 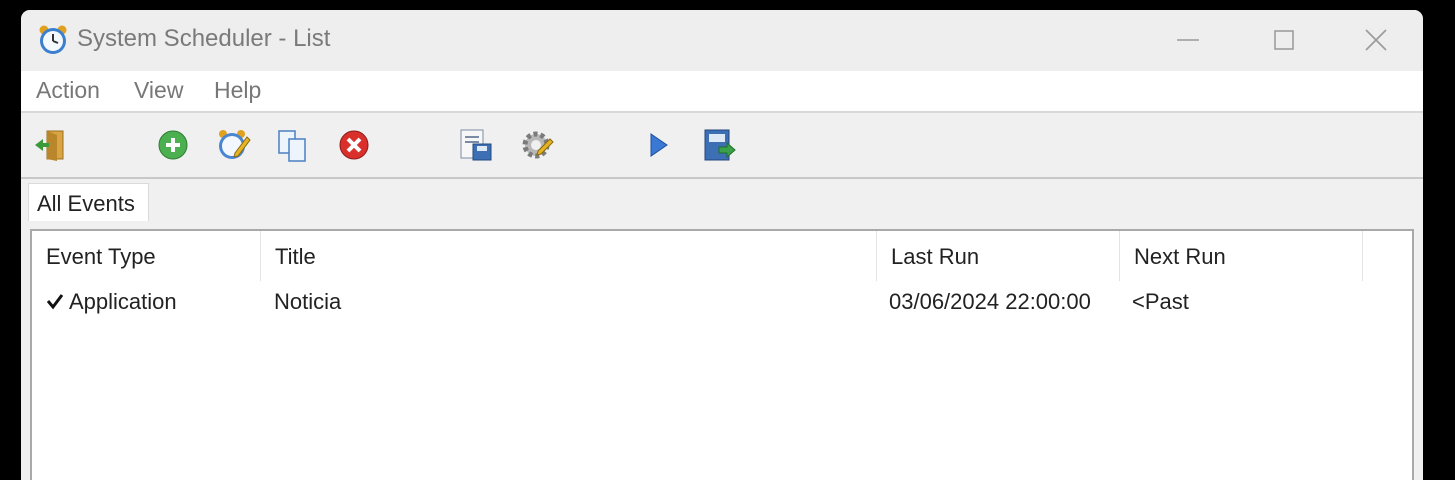 What do you see at coordinates (237, 90) in the screenshot?
I see `menu-help: Help` at bounding box center [237, 90].